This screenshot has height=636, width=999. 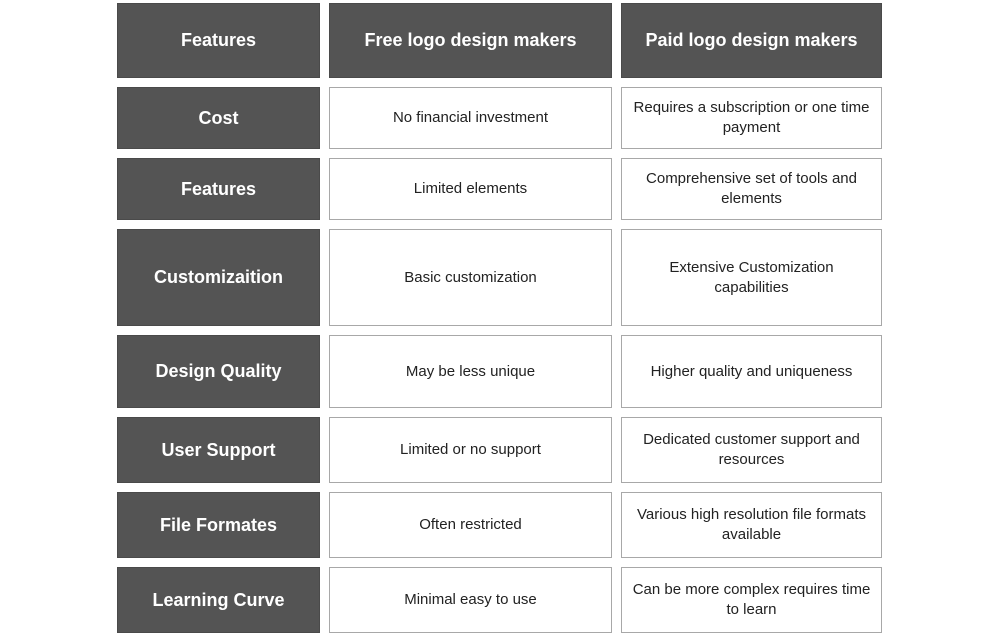 What do you see at coordinates (218, 525) in the screenshot?
I see `row-label: File Formates` at bounding box center [218, 525].